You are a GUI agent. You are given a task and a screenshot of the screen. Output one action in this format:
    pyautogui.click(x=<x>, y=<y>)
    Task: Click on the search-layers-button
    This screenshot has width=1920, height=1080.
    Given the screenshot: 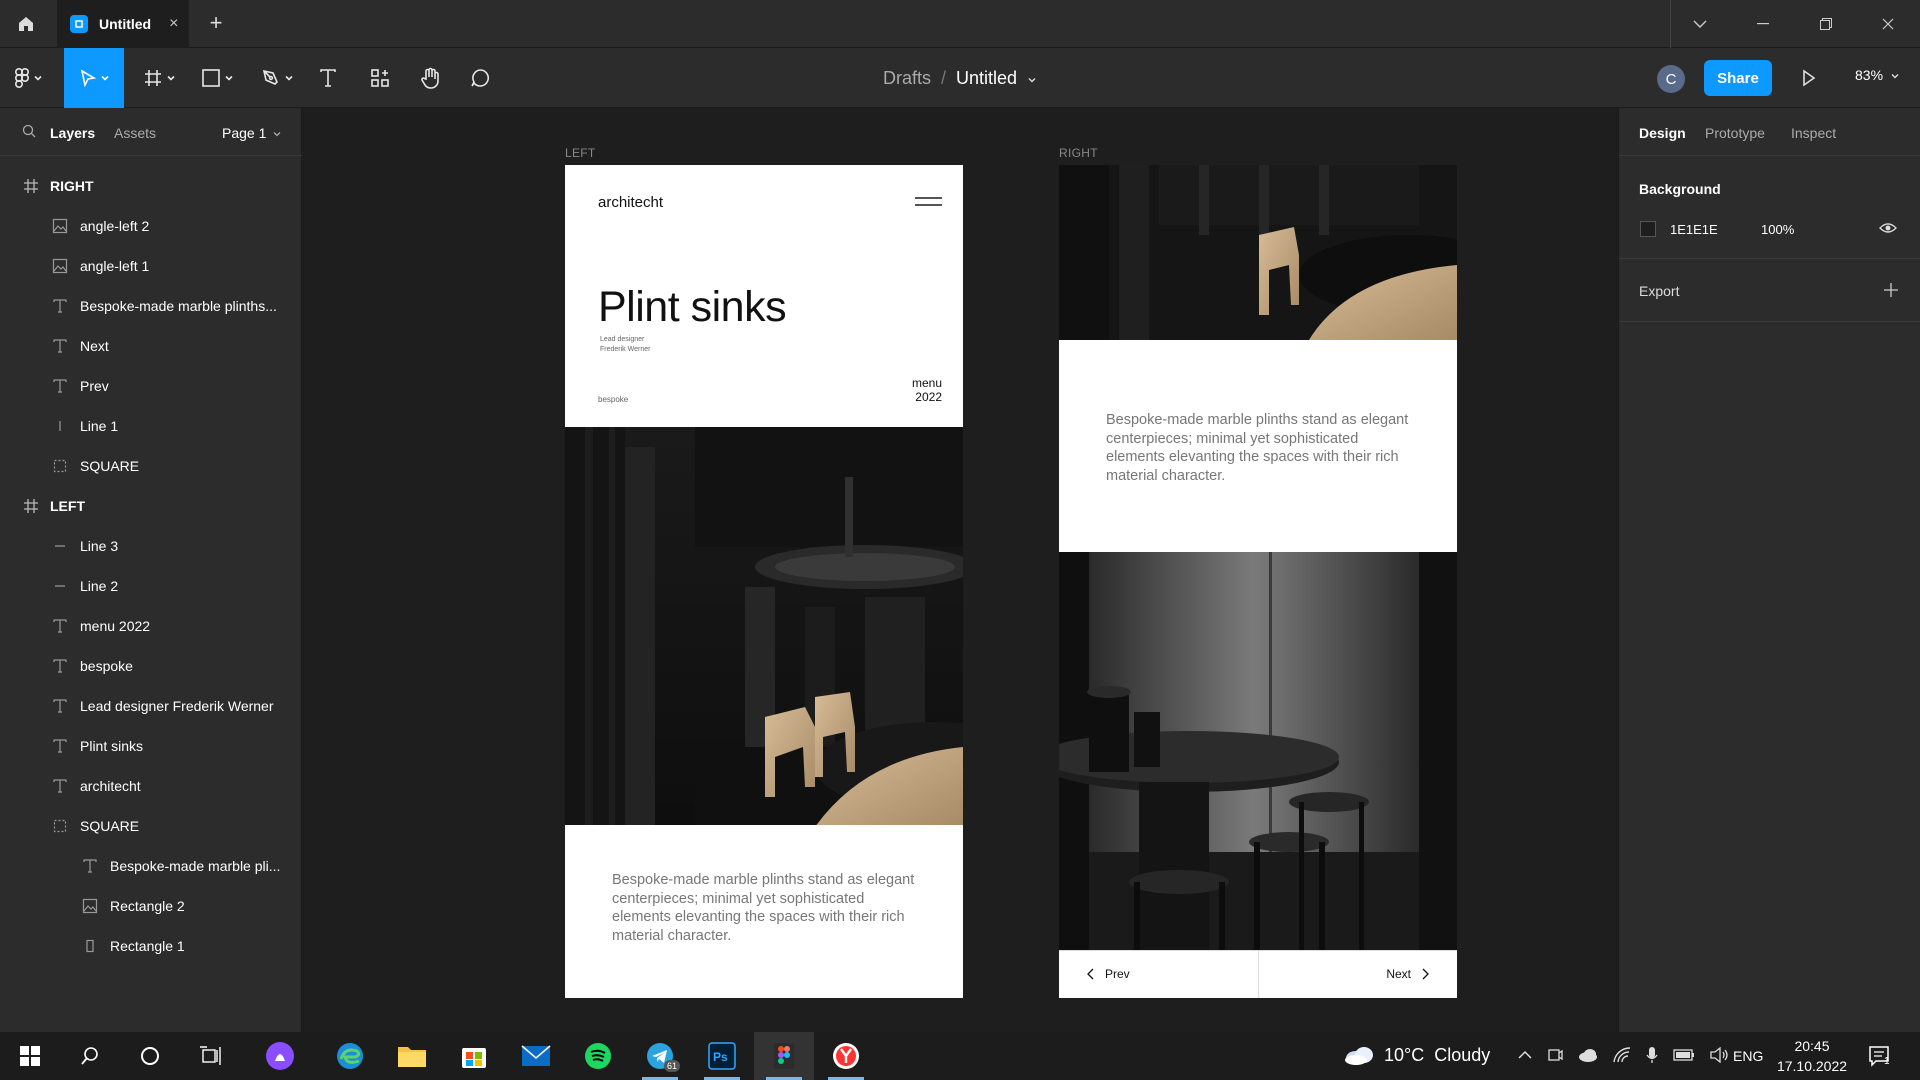 What is the action you would take?
    pyautogui.click(x=29, y=132)
    